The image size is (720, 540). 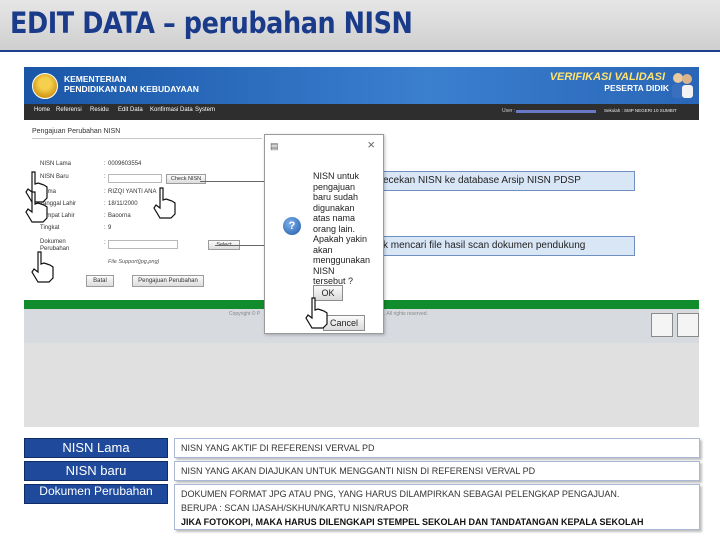 What do you see at coordinates (361, 385) in the screenshot?
I see `empty-area` at bounding box center [361, 385].